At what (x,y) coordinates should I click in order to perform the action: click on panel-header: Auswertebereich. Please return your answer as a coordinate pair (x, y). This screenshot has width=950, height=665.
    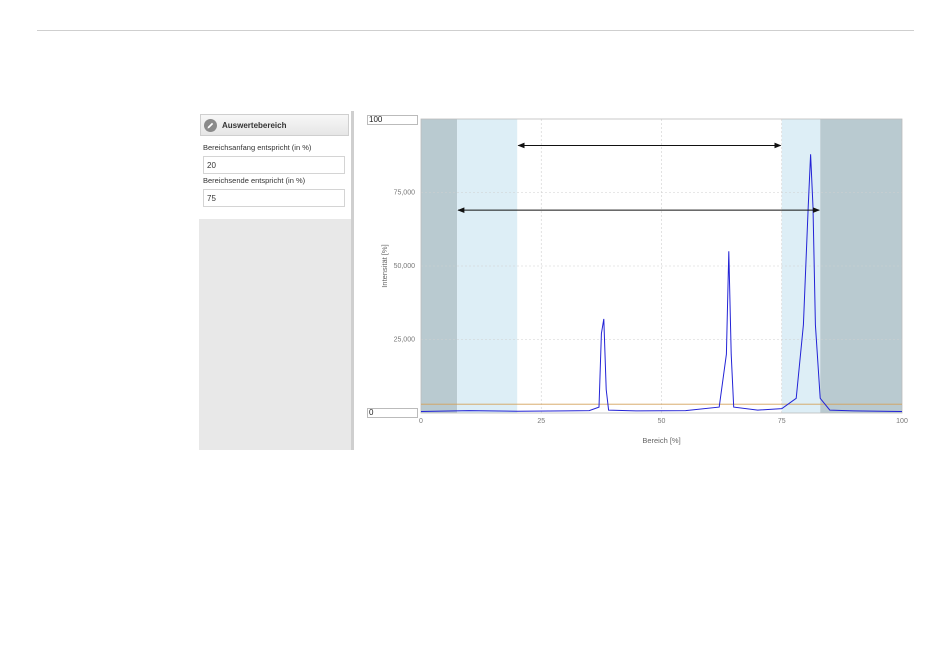
    Looking at the image, I should click on (274, 125).